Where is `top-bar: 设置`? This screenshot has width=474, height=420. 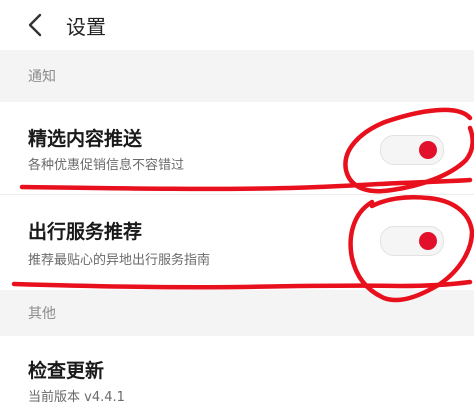
top-bar: 设置 is located at coordinates (237, 25).